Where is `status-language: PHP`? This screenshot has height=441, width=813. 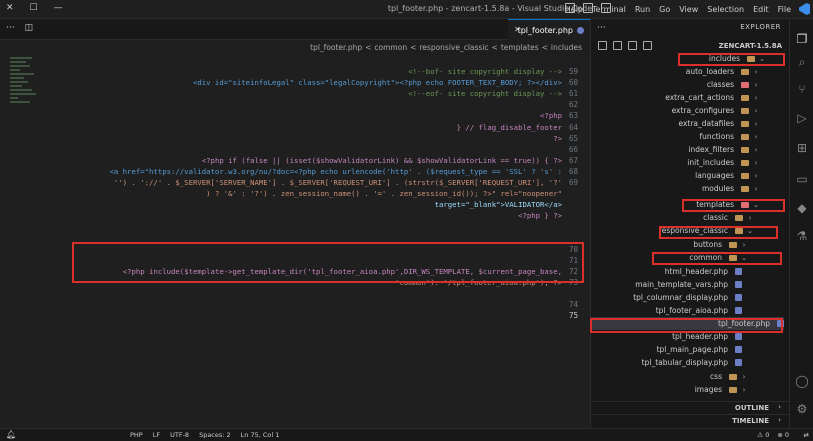
status-language: PHP is located at coordinates (136, 435).